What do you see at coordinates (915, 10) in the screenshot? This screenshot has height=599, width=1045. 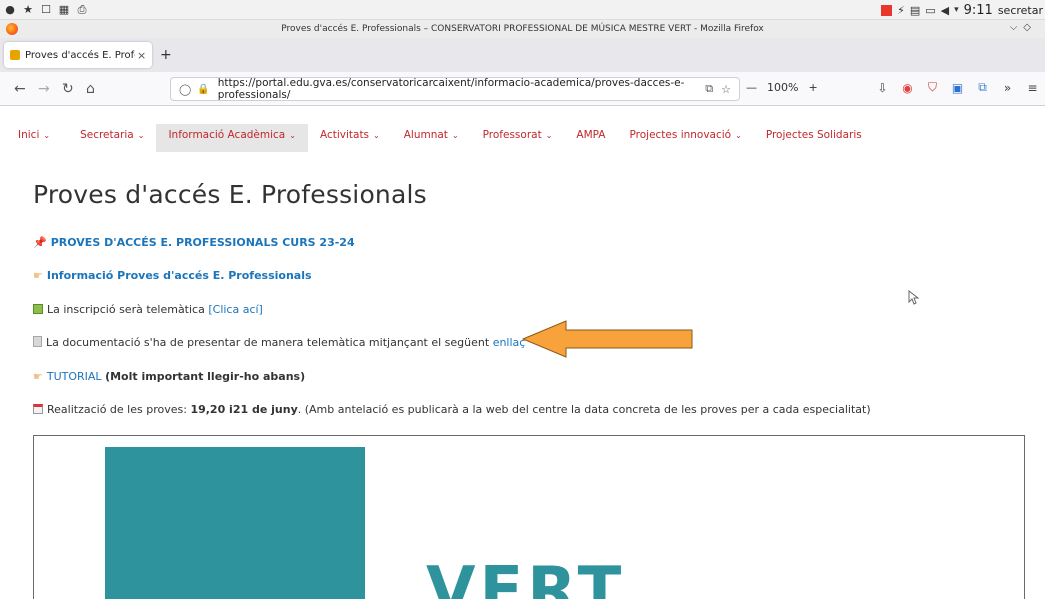 I see `clipboard-icon: ▤` at bounding box center [915, 10].